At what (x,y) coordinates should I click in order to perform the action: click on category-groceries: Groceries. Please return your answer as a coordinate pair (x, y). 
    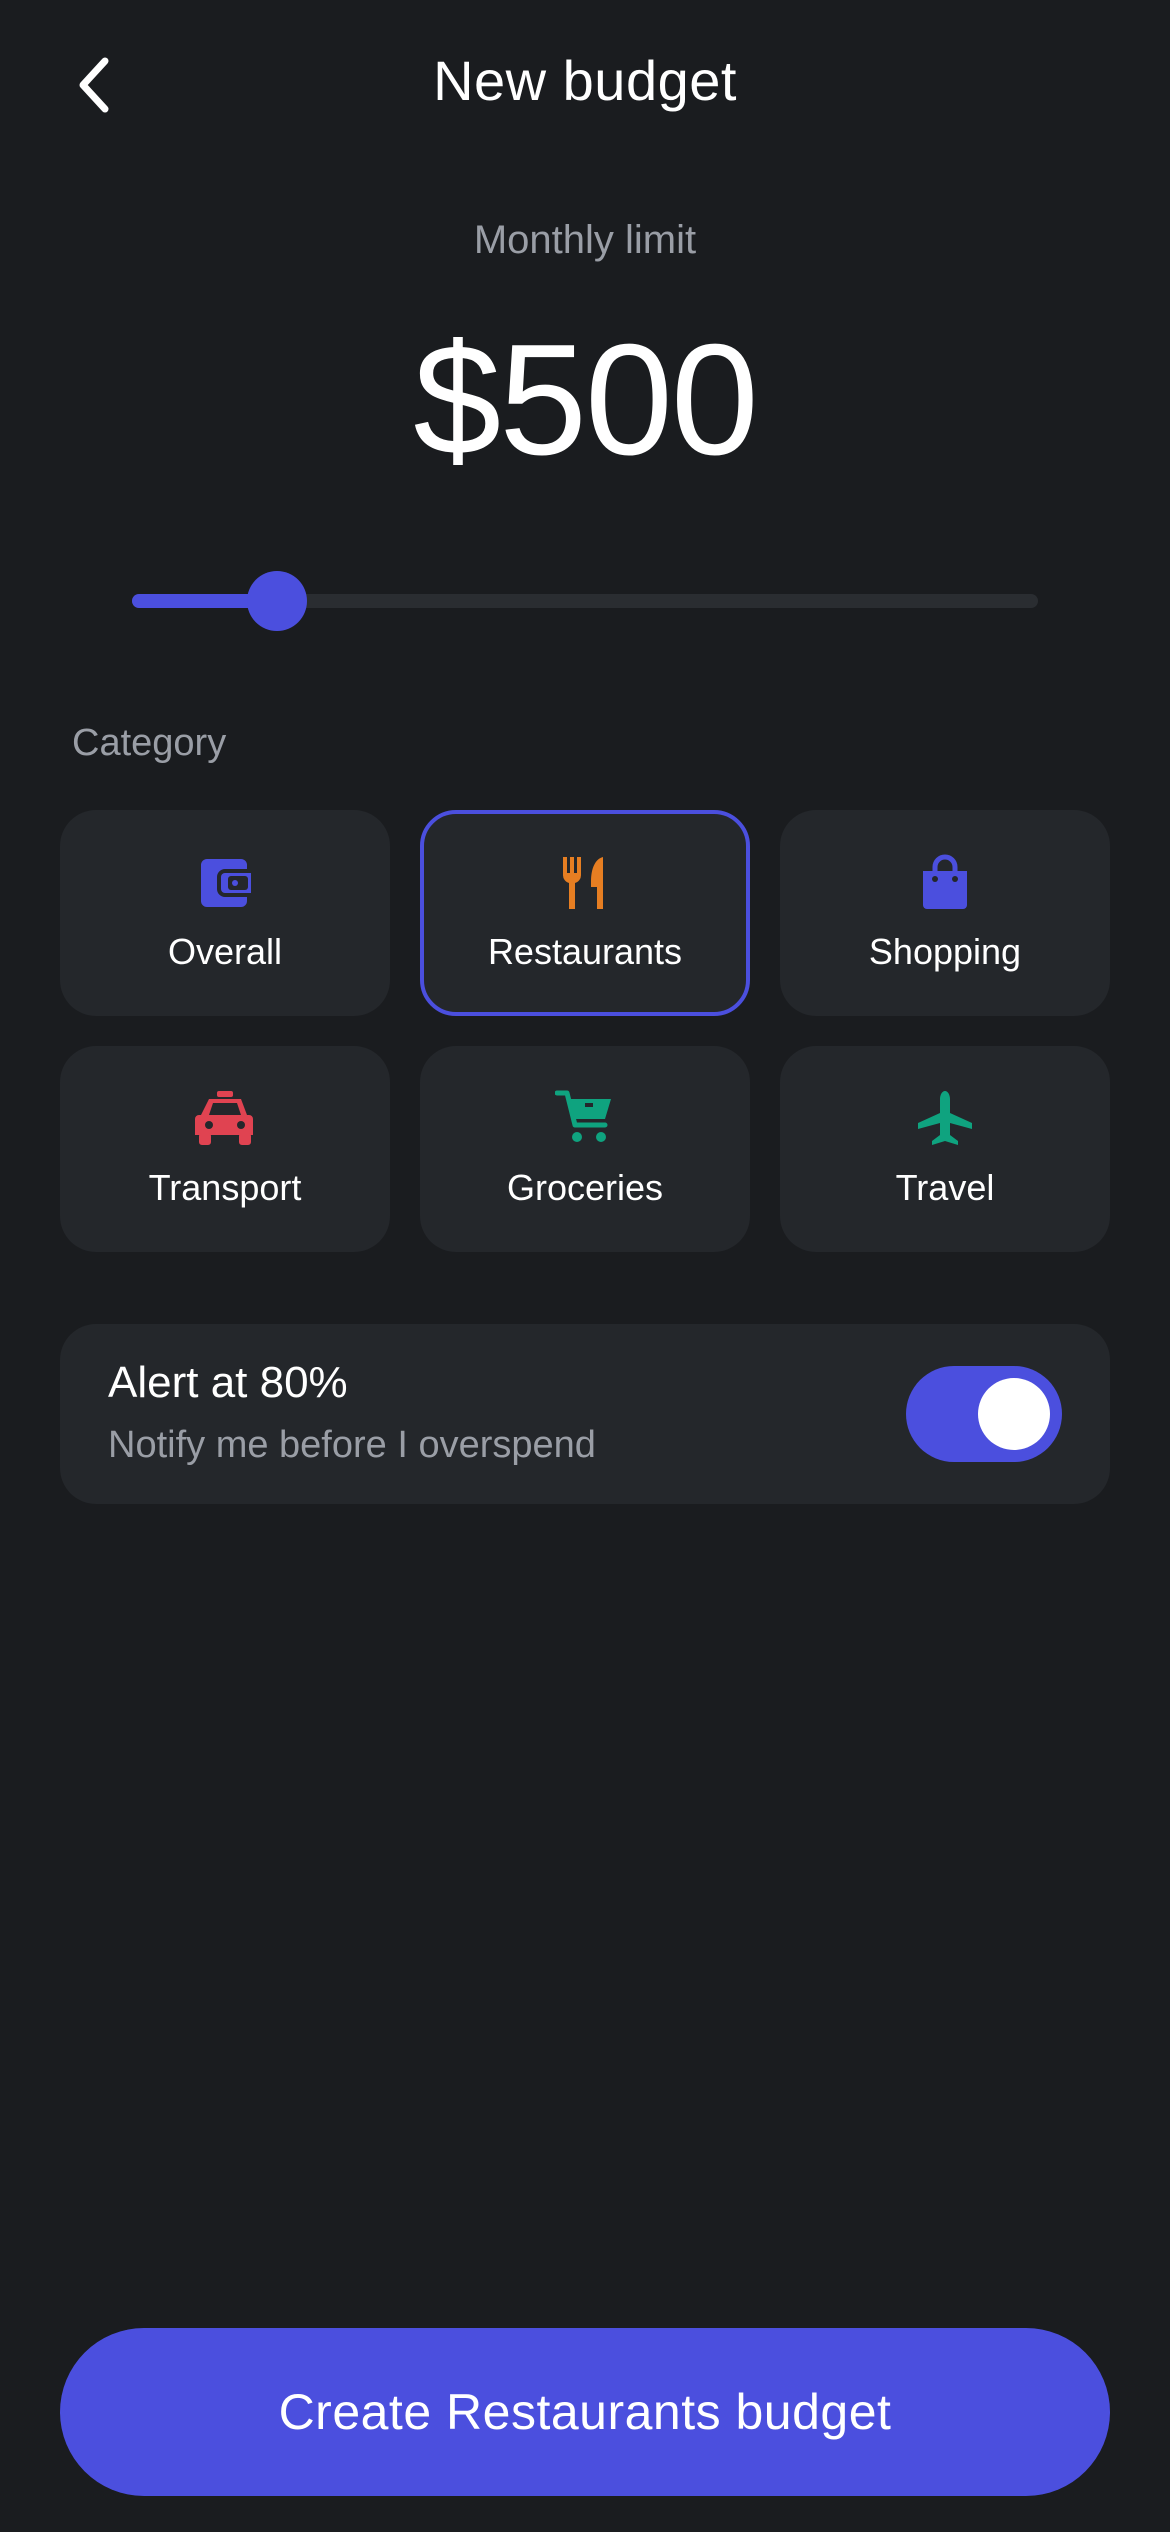
    Looking at the image, I should click on (585, 1149).